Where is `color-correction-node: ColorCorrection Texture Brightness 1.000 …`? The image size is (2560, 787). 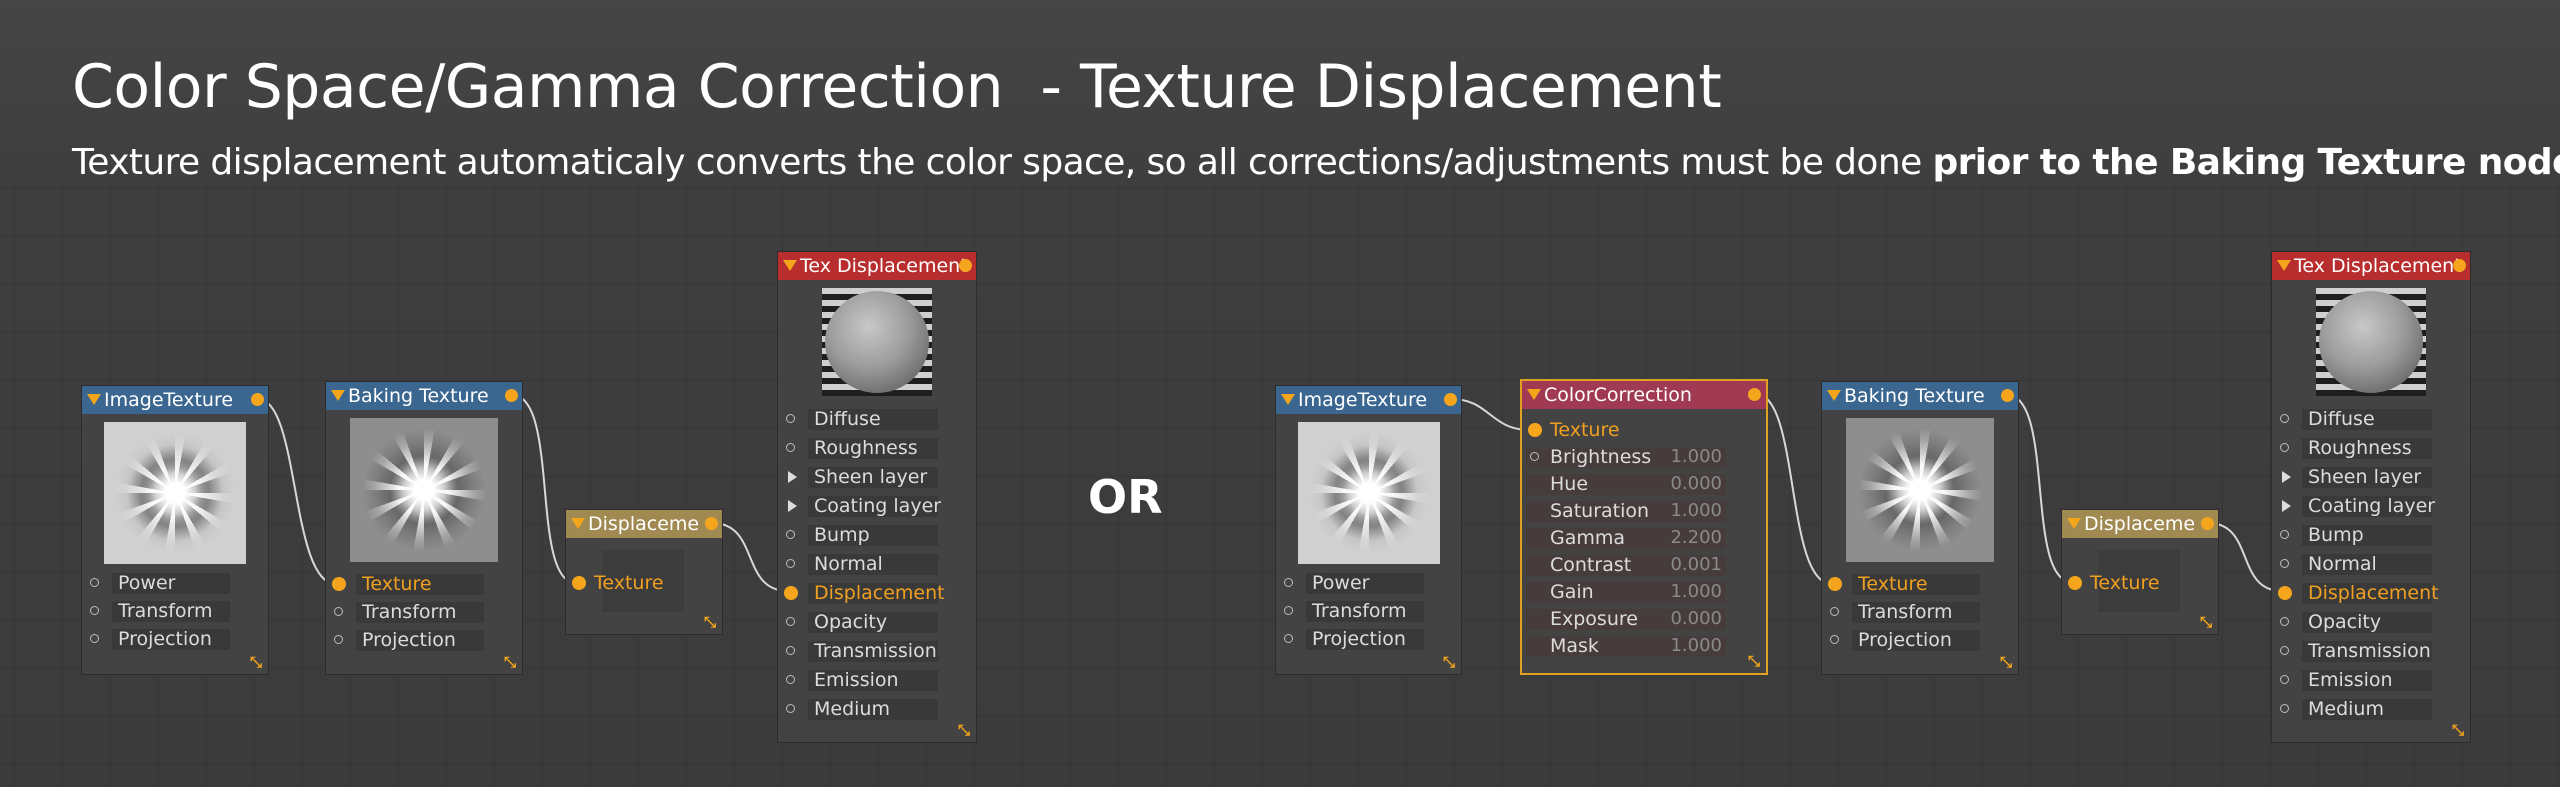
color-correction-node: ColorCorrection Texture Brightness 1.000 … is located at coordinates (1644, 527).